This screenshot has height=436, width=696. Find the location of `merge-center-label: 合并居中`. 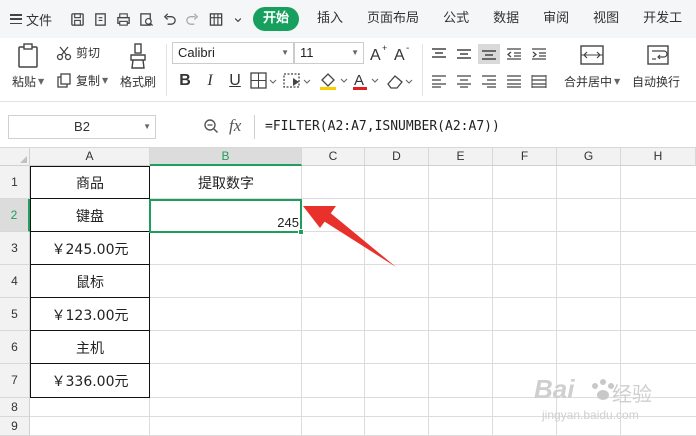

merge-center-label: 合并居中 is located at coordinates (588, 82).